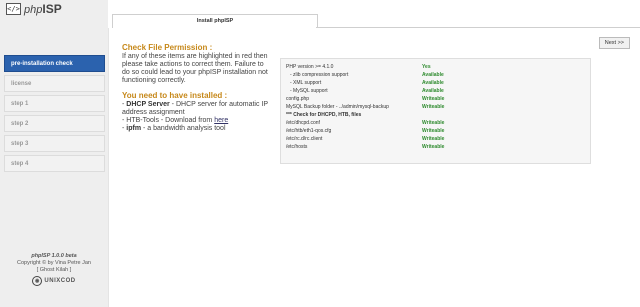  I want to click on check-row: /etc/rc.d/rc.client Writeable, so click(365, 139).